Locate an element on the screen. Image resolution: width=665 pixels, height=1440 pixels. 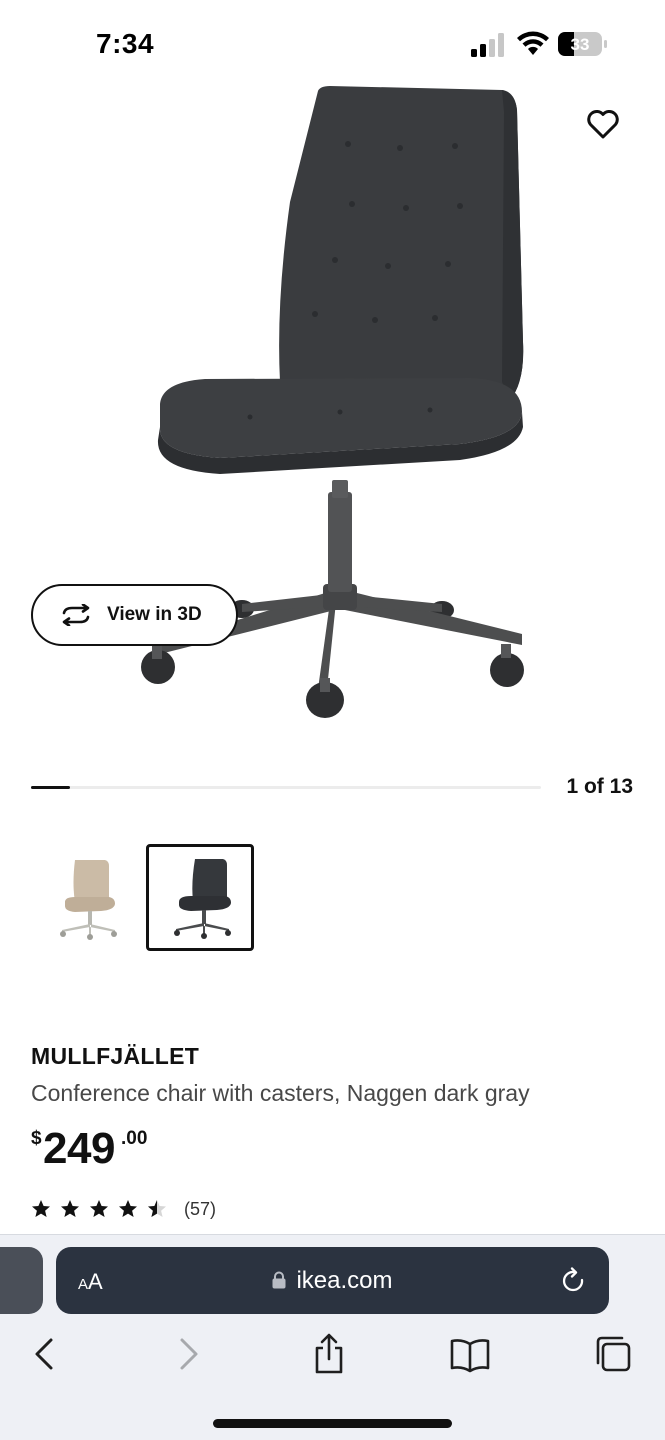
bookmarks-icon is located at coordinates (470, 1356).